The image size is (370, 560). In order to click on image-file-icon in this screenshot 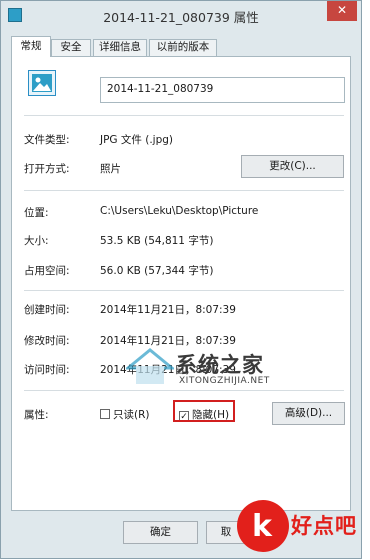, I will do `click(42, 83)`.